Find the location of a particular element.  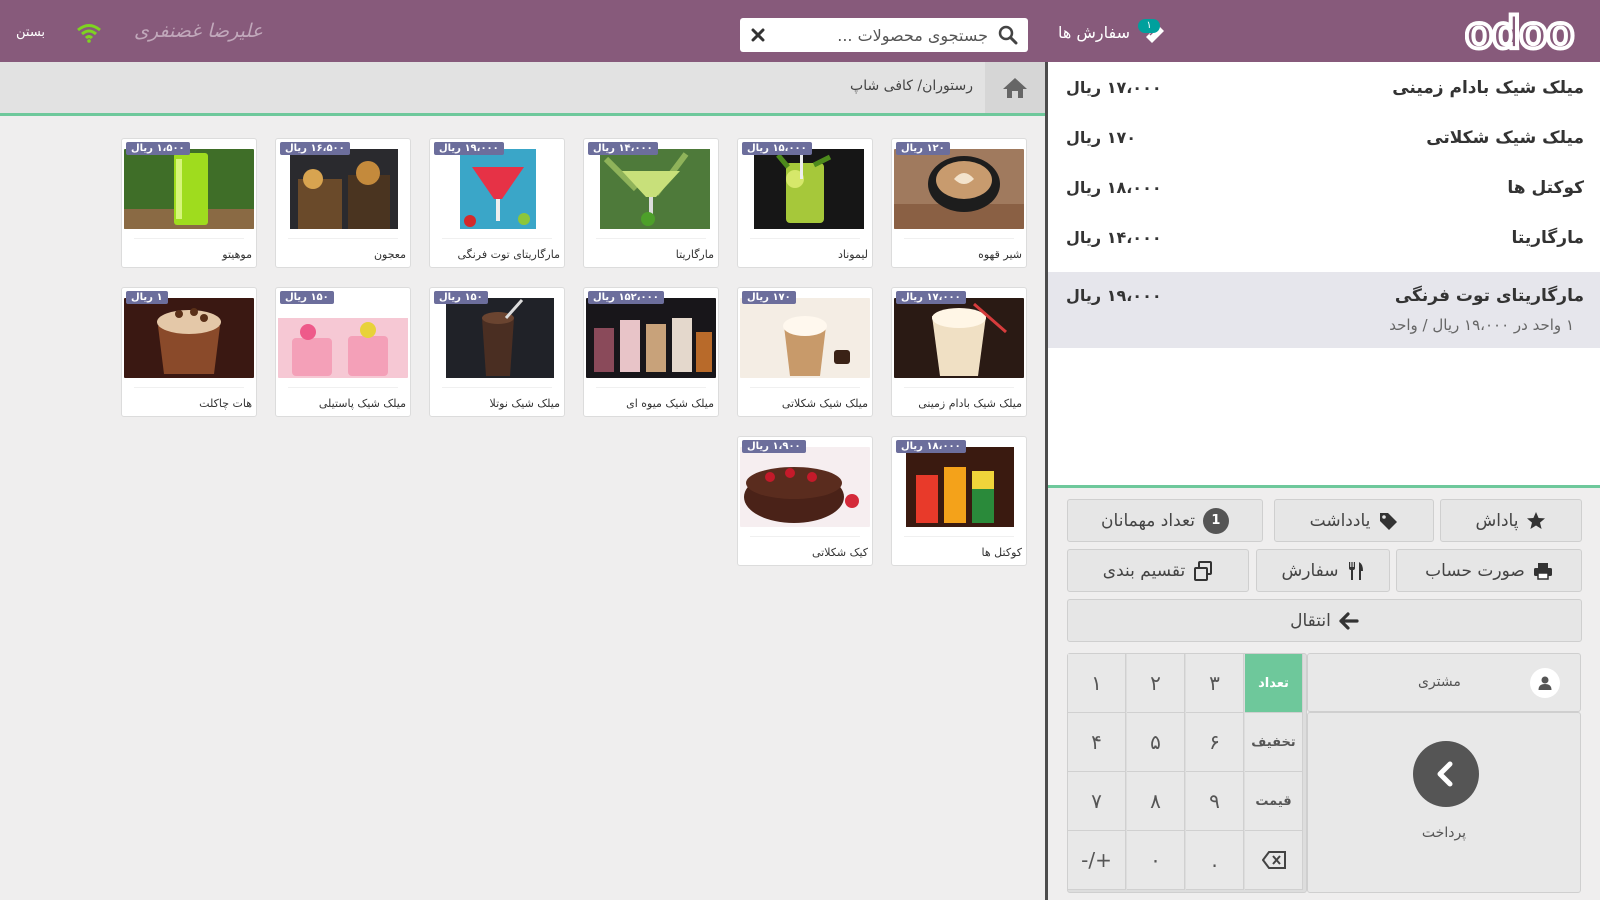

product-price: ۱۵،۰۰۰ ریال is located at coordinates (777, 148).